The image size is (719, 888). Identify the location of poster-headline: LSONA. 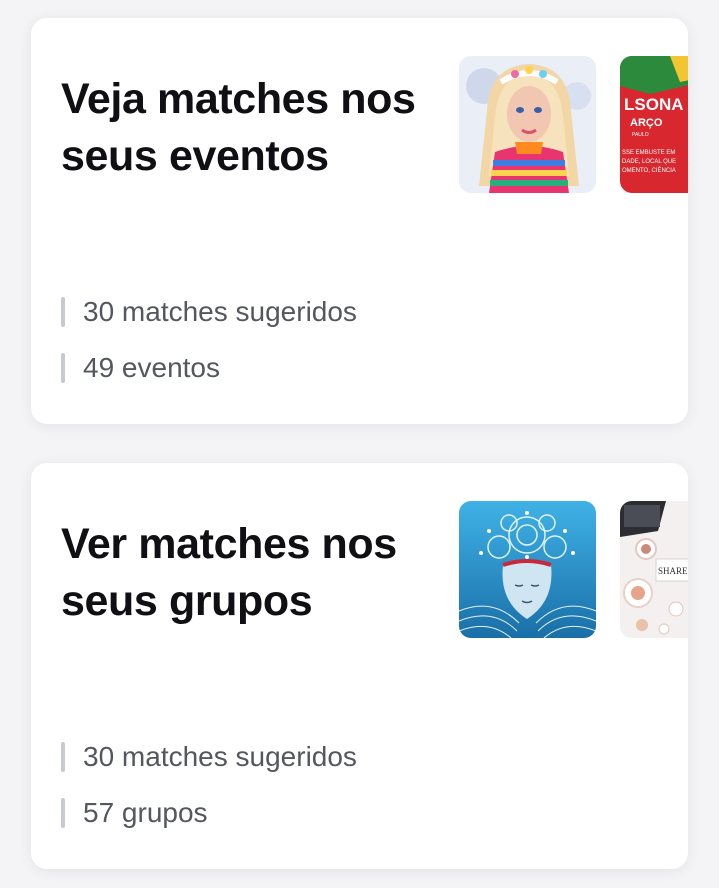
(654, 104).